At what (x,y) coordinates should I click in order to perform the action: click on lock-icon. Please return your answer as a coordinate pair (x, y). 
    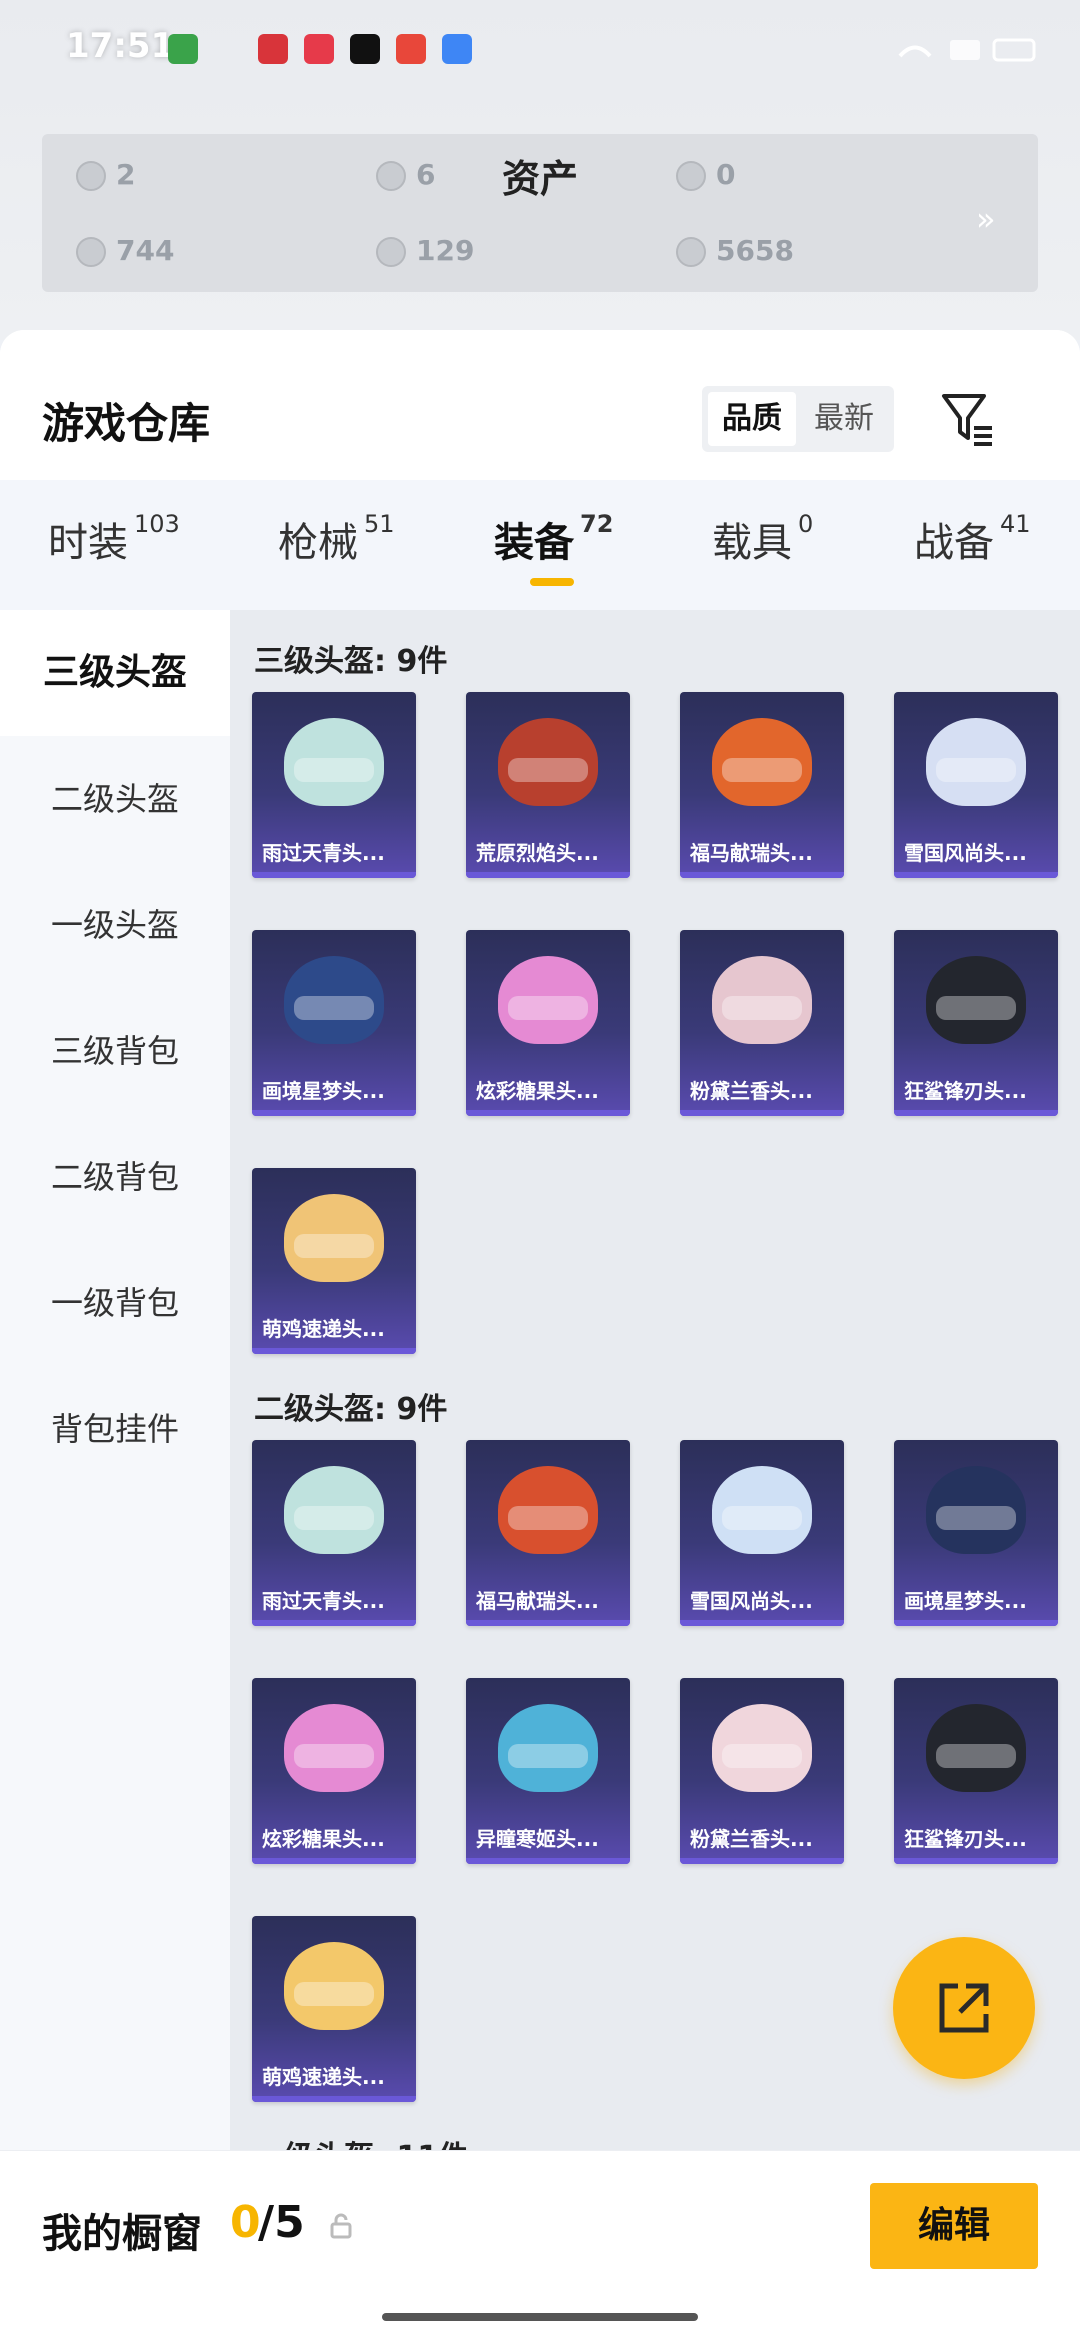
    Looking at the image, I should click on (341, 2226).